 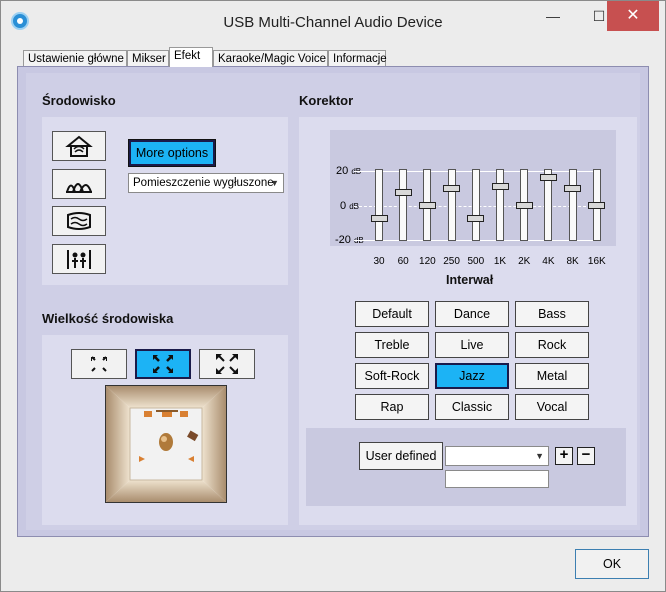 I want to click on env-opera-button, so click(x=79, y=184).